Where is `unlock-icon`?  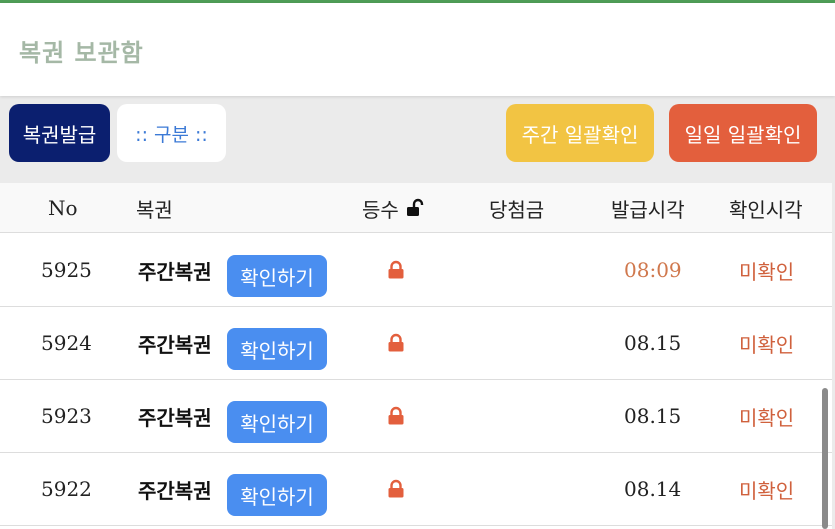
unlock-icon is located at coordinates (415, 208).